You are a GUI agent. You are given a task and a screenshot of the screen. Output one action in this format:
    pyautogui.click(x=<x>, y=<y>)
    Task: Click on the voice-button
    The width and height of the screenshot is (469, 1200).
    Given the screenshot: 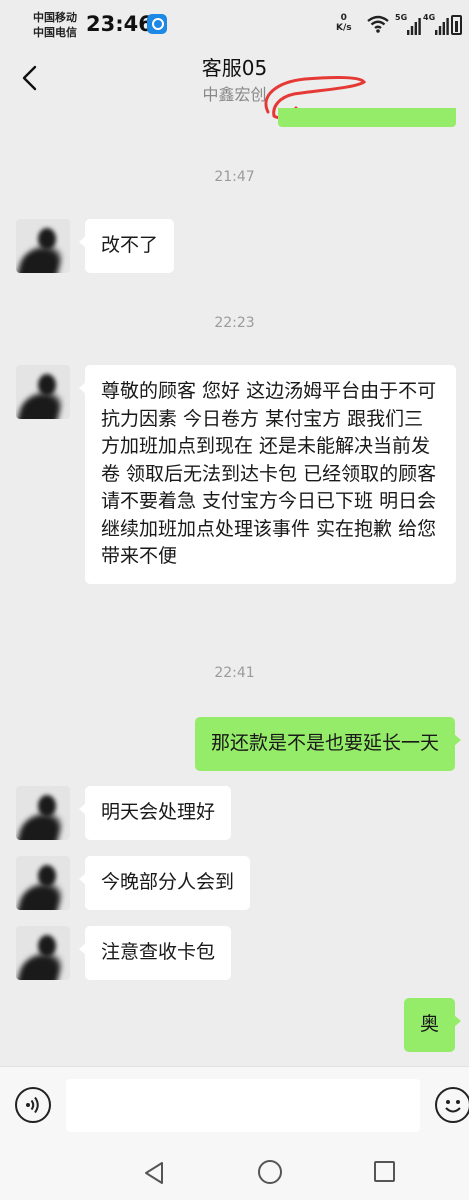 What is the action you would take?
    pyautogui.click(x=33, y=1105)
    